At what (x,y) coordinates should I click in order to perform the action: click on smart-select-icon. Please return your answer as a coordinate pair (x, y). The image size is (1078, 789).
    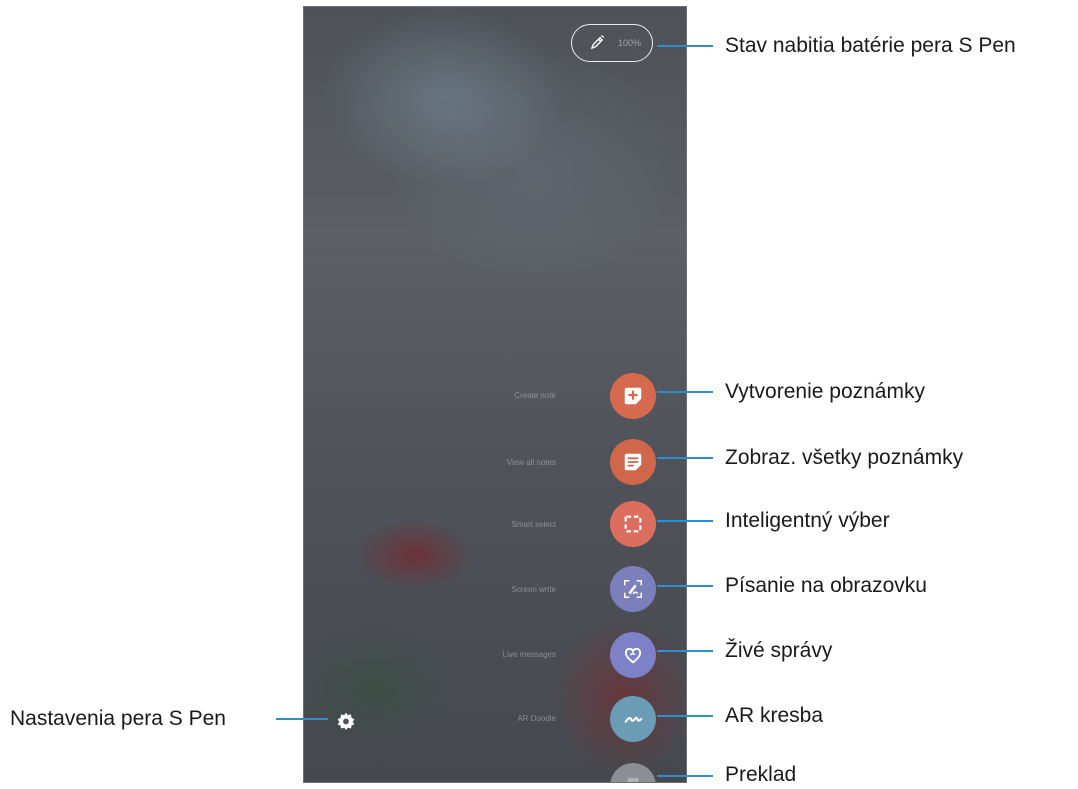
    Looking at the image, I should click on (633, 524).